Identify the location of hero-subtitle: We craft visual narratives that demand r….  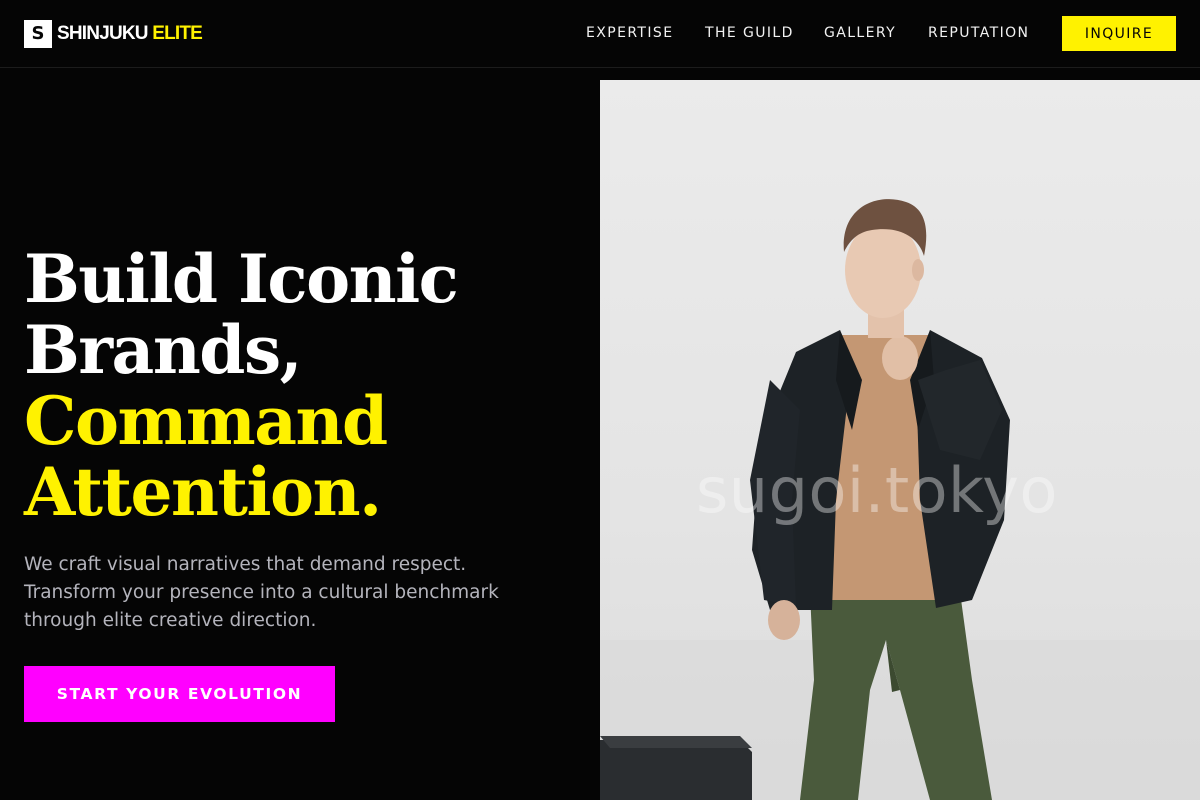
(294, 593).